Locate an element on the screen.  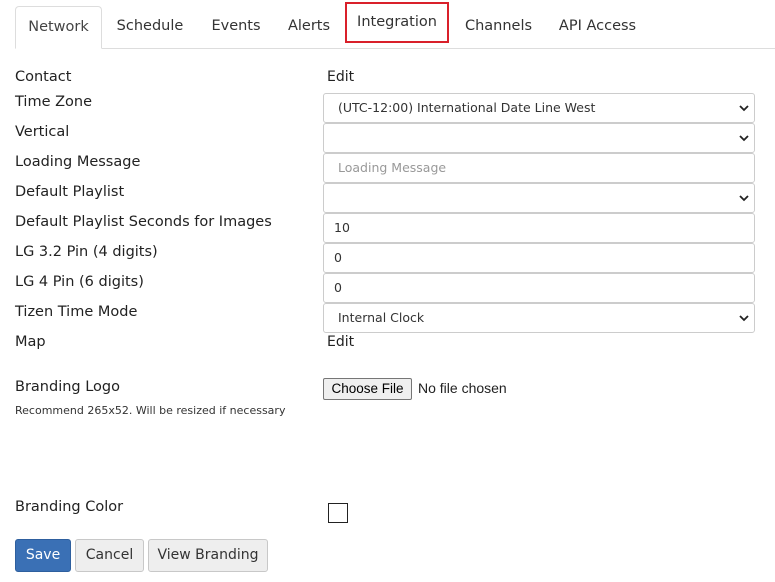
lg4-pin-label: LG 4 Pin (6 digits) is located at coordinates (79, 282).